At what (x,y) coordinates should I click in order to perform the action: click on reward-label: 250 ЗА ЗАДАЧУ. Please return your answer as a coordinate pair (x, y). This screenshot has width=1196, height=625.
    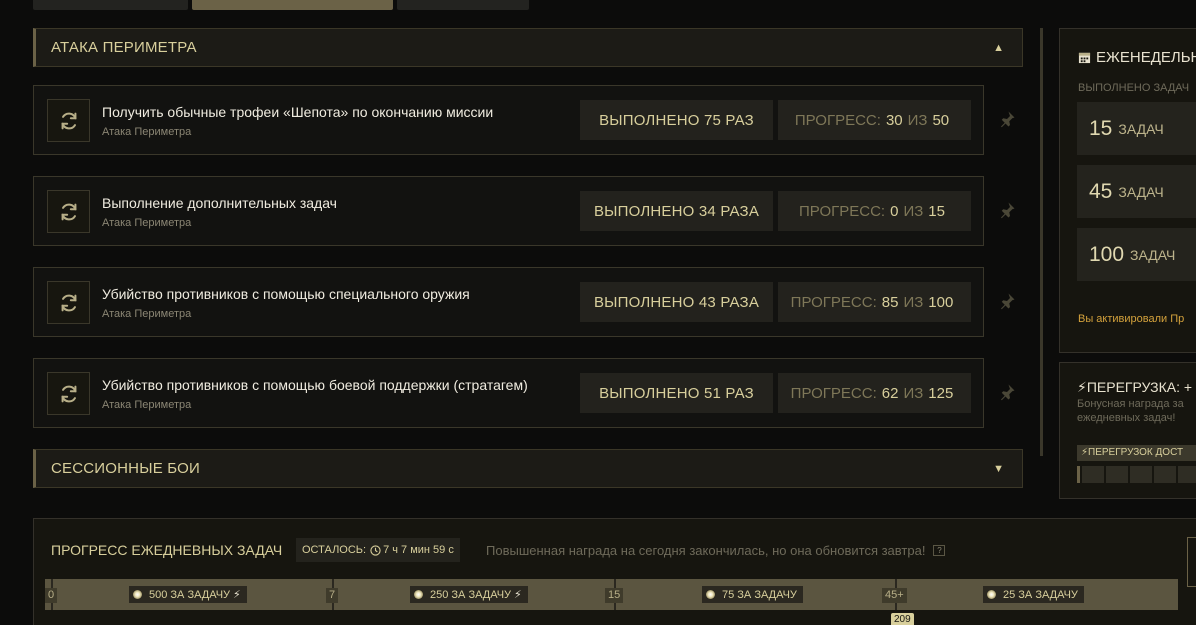
    Looking at the image, I should click on (471, 594).